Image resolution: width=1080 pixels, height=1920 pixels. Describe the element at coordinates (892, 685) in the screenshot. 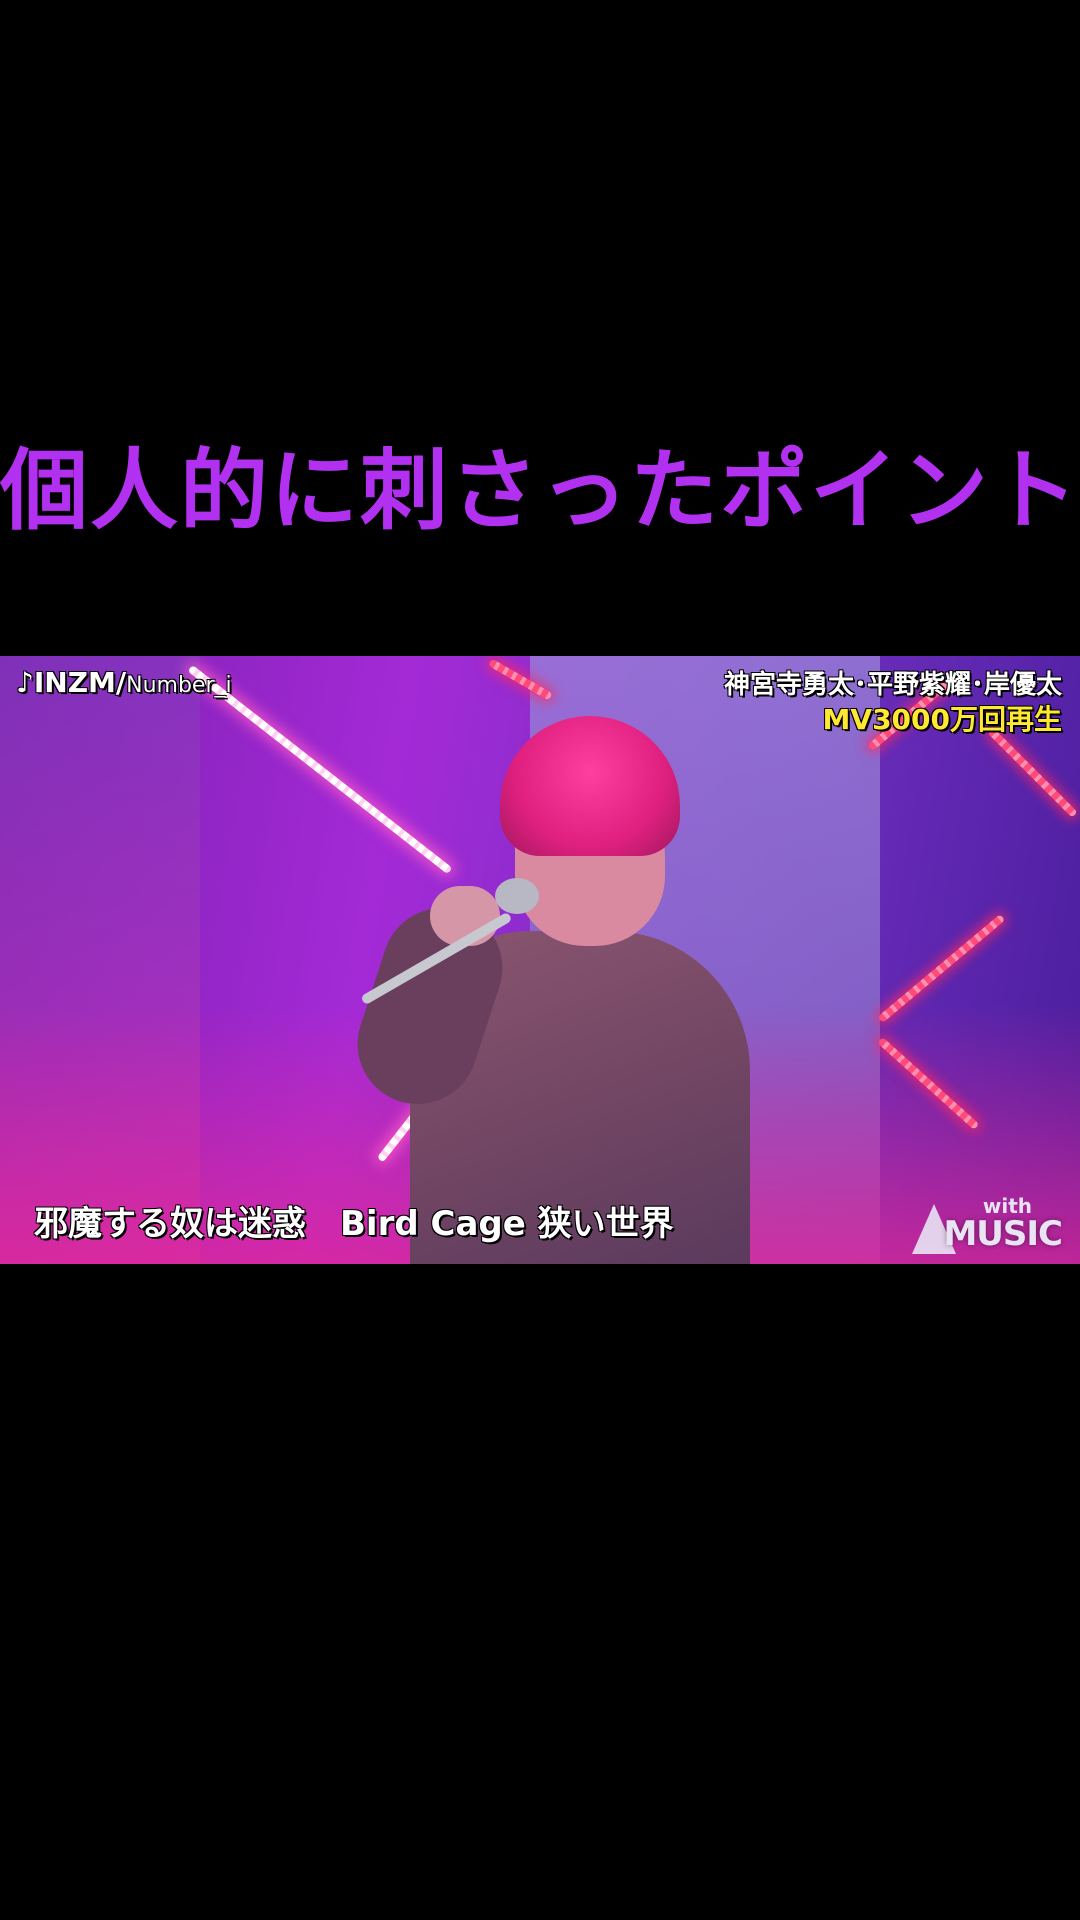

I see `member-names: 神宮寺勇太･平野紫耀･岸優太` at that location.